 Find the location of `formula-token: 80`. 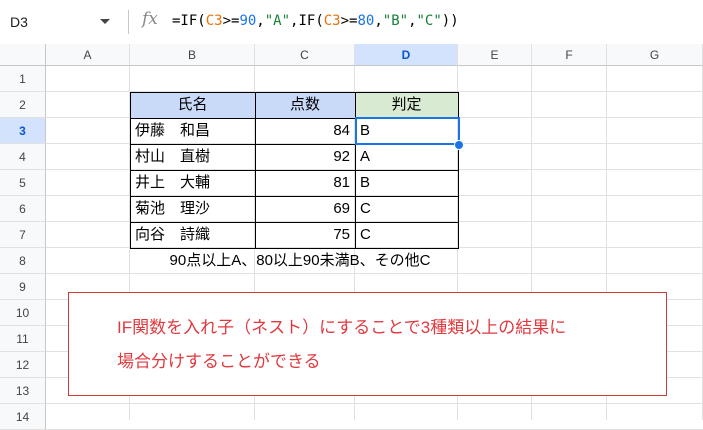

formula-token: 80 is located at coordinates (366, 21).